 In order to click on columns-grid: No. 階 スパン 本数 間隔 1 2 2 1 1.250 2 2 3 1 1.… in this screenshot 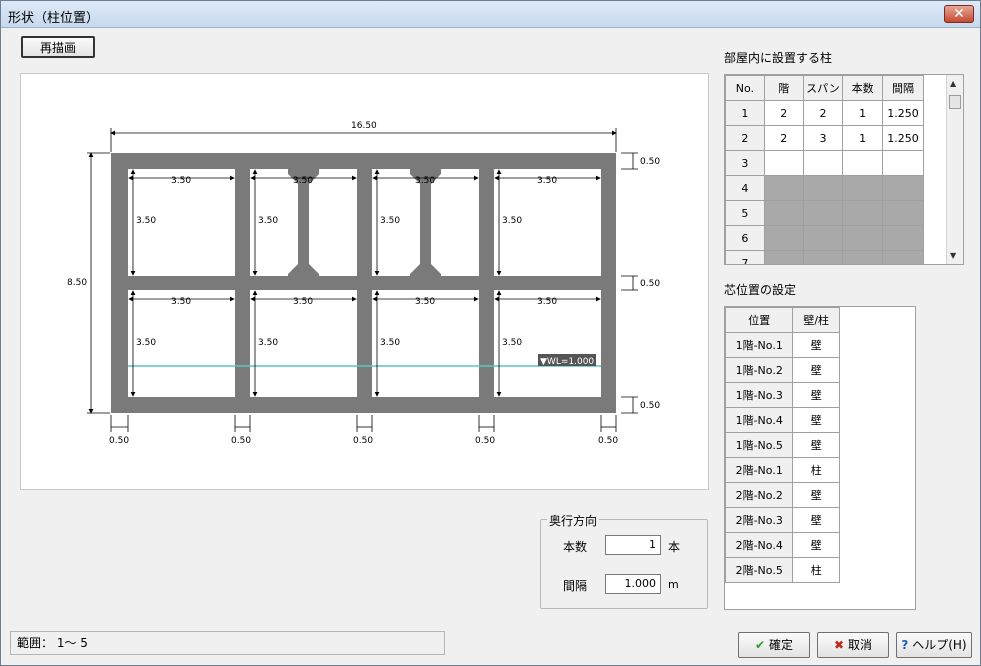, I will do `click(844, 169)`.